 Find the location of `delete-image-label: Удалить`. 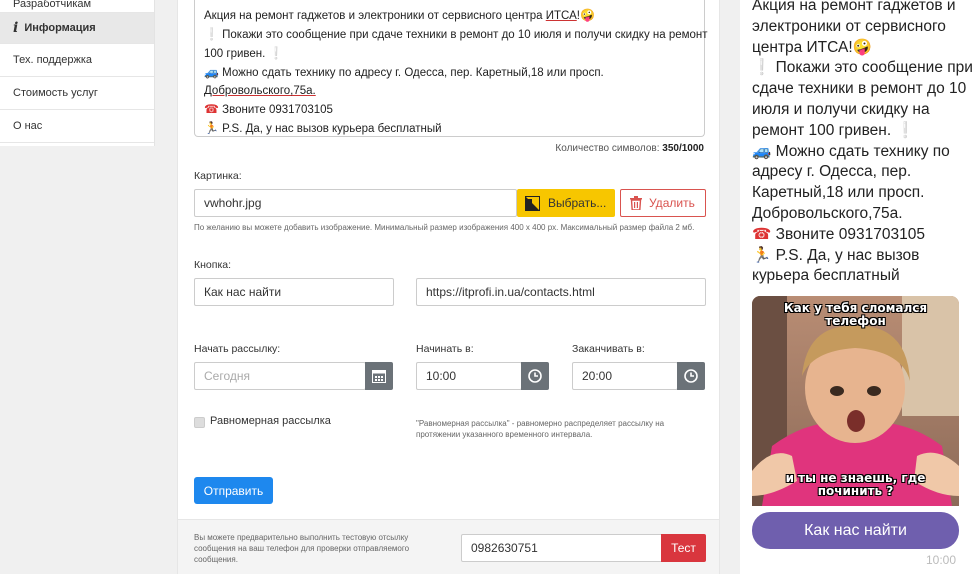

delete-image-label: Удалить is located at coordinates (672, 203).